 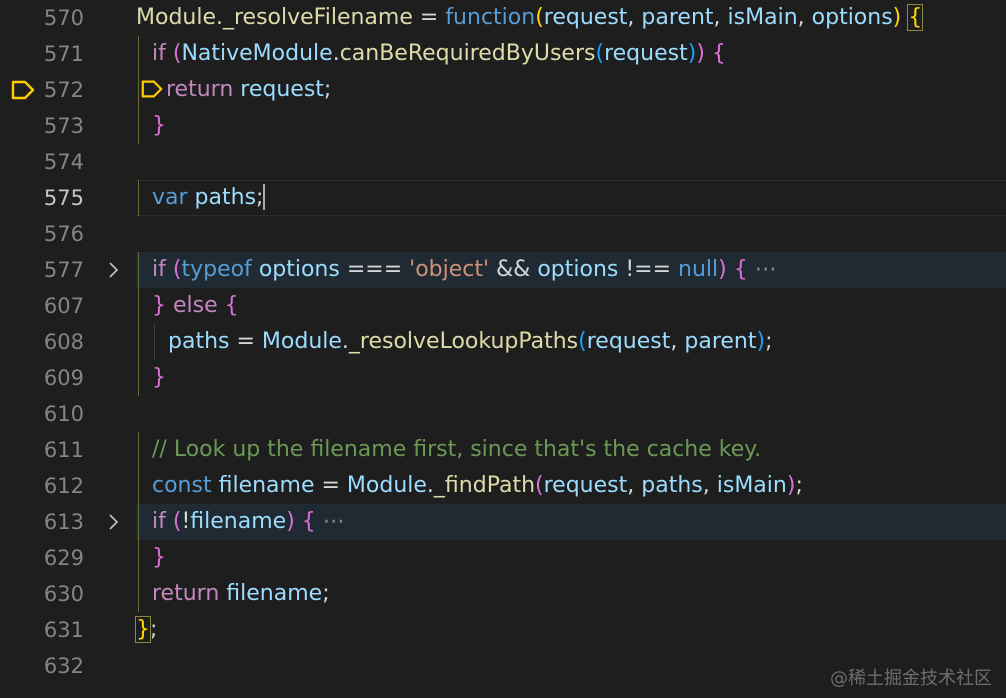 What do you see at coordinates (63, 54) in the screenshot?
I see `line-number: 571` at bounding box center [63, 54].